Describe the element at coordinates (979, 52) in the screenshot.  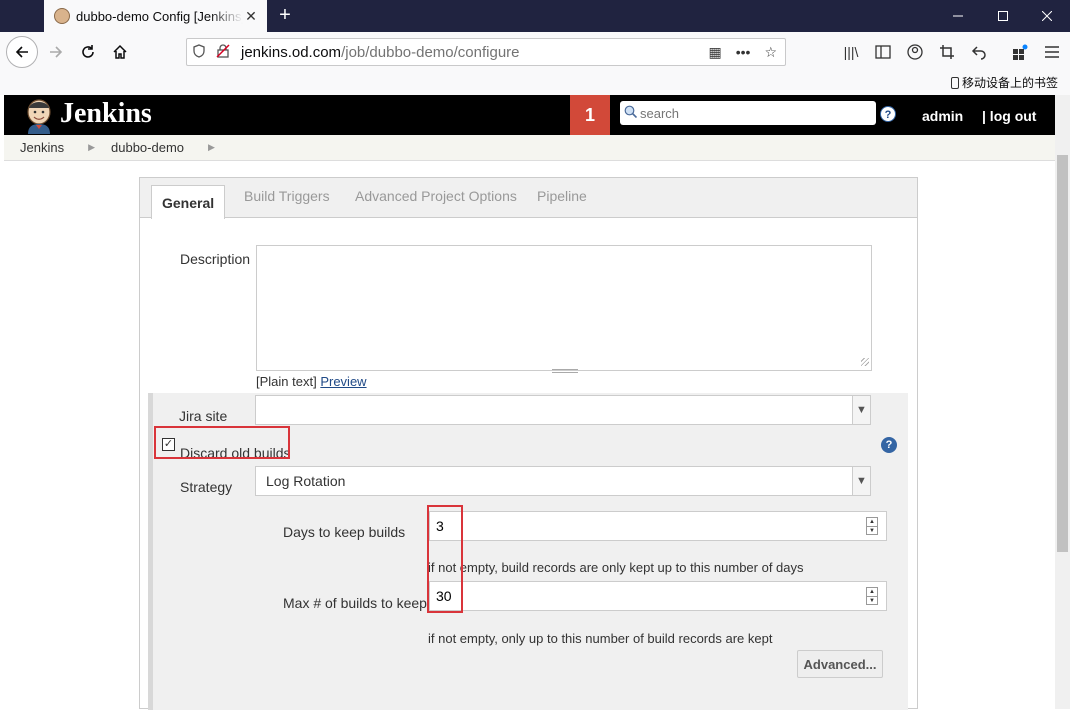
I see `undo-icon` at that location.